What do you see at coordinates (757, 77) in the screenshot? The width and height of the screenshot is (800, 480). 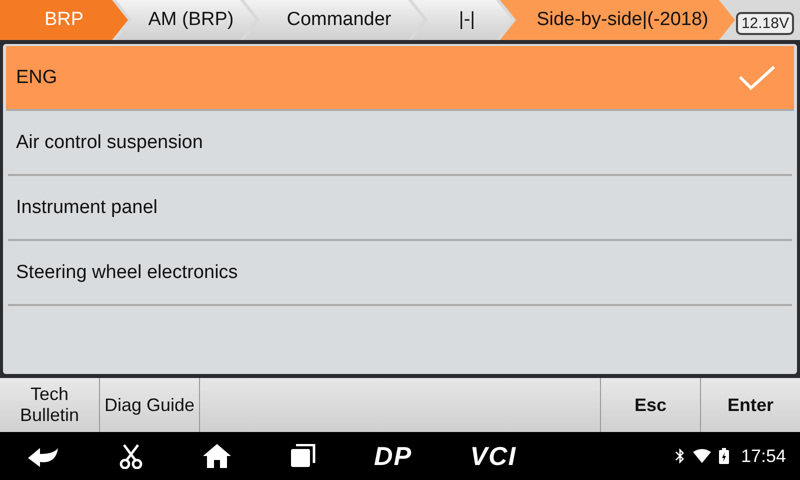 I see `check-icon` at bounding box center [757, 77].